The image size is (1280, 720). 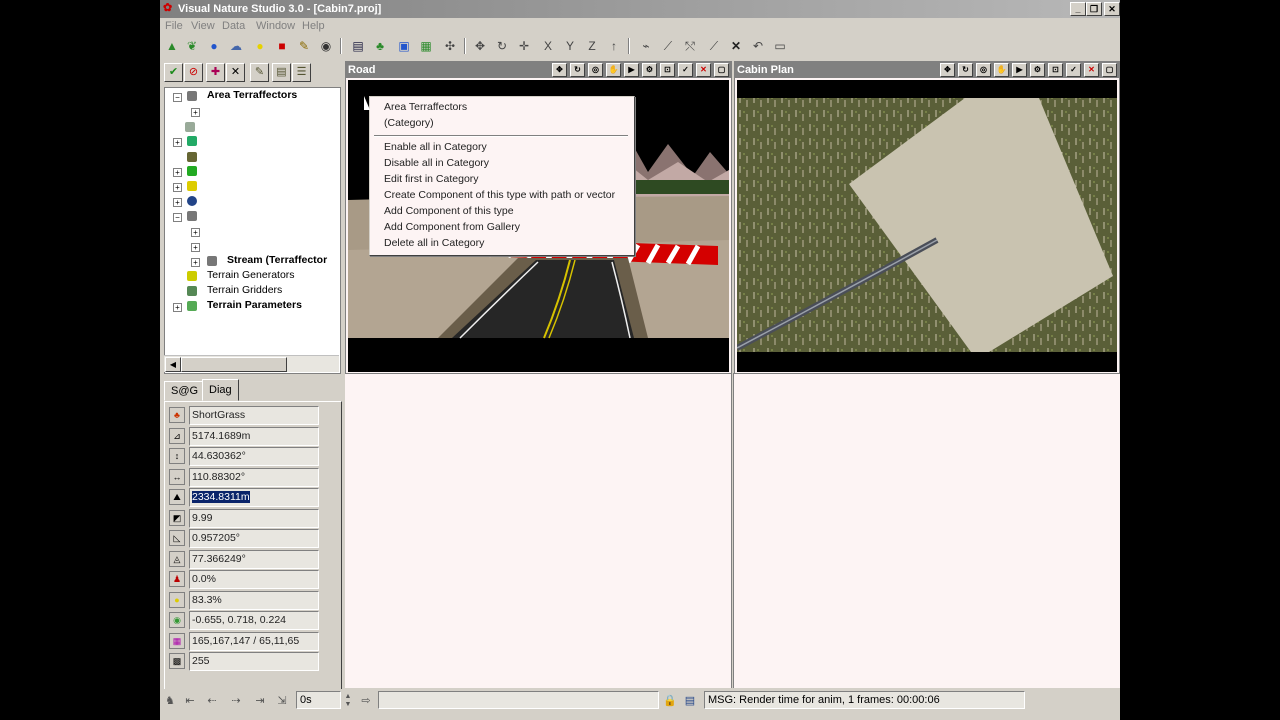 What do you see at coordinates (173, 364) in the screenshot?
I see `scroll-left-icon: ◀` at bounding box center [173, 364].